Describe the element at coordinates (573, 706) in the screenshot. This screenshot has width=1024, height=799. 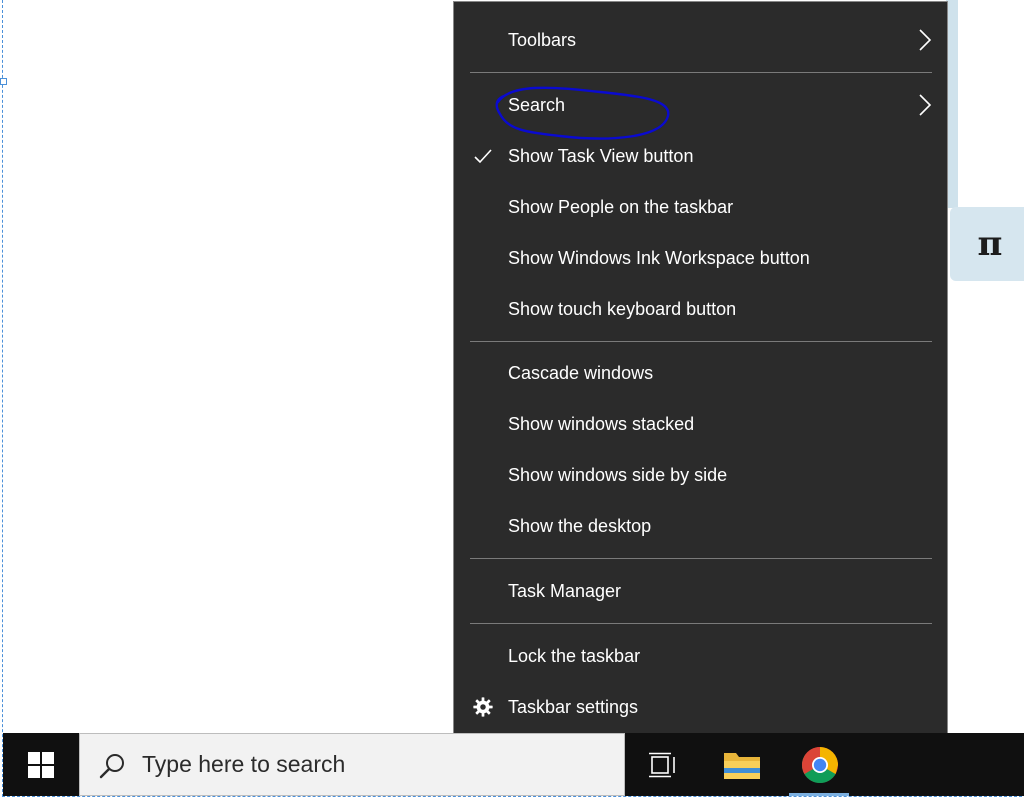
I see `menu-item-label: Taskbar settings` at that location.